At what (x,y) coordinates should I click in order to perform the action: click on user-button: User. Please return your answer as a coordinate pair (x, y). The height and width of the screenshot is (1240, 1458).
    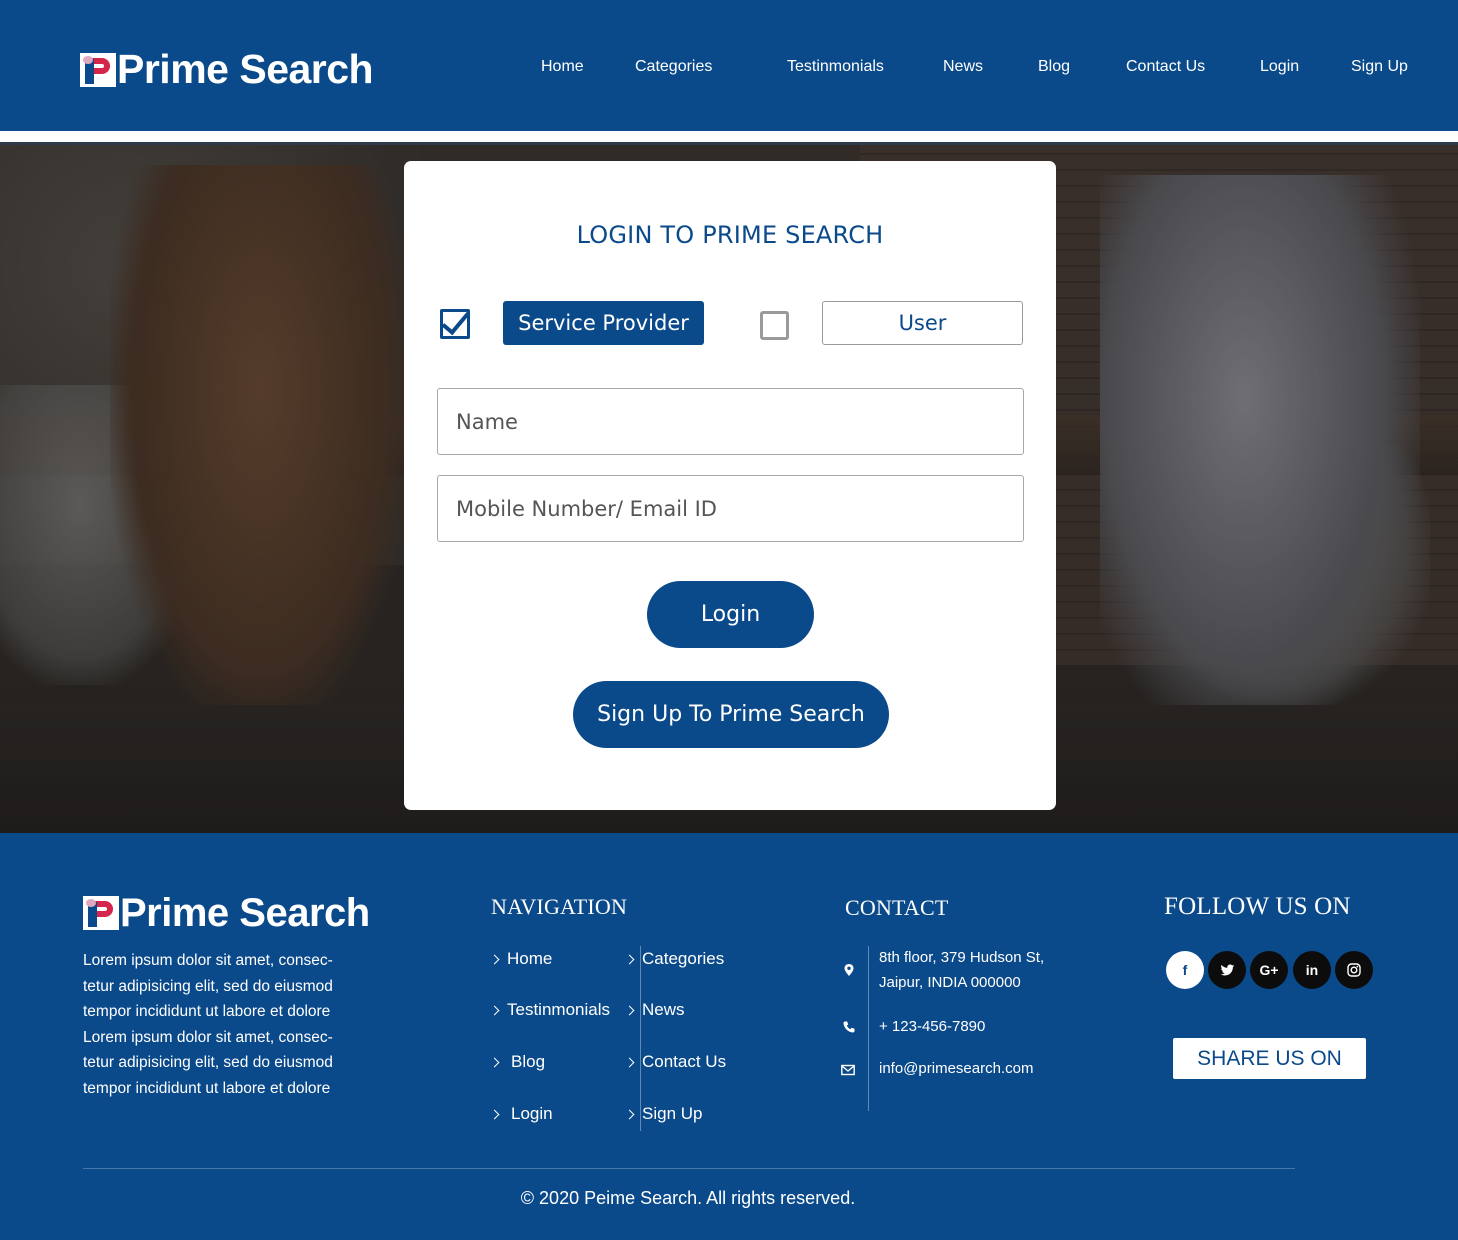
    Looking at the image, I should click on (922, 323).